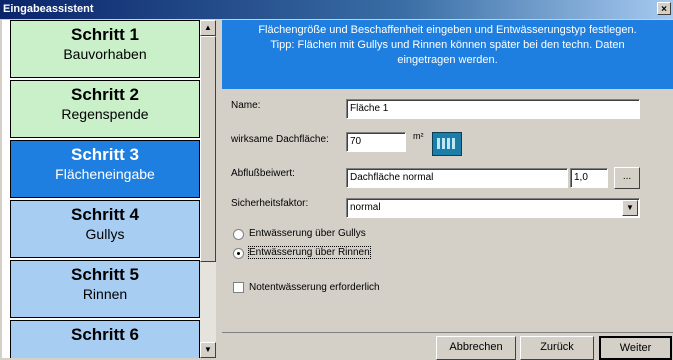 The image size is (673, 360). What do you see at coordinates (238, 287) in the screenshot?
I see `emergency-checkbox` at bounding box center [238, 287].